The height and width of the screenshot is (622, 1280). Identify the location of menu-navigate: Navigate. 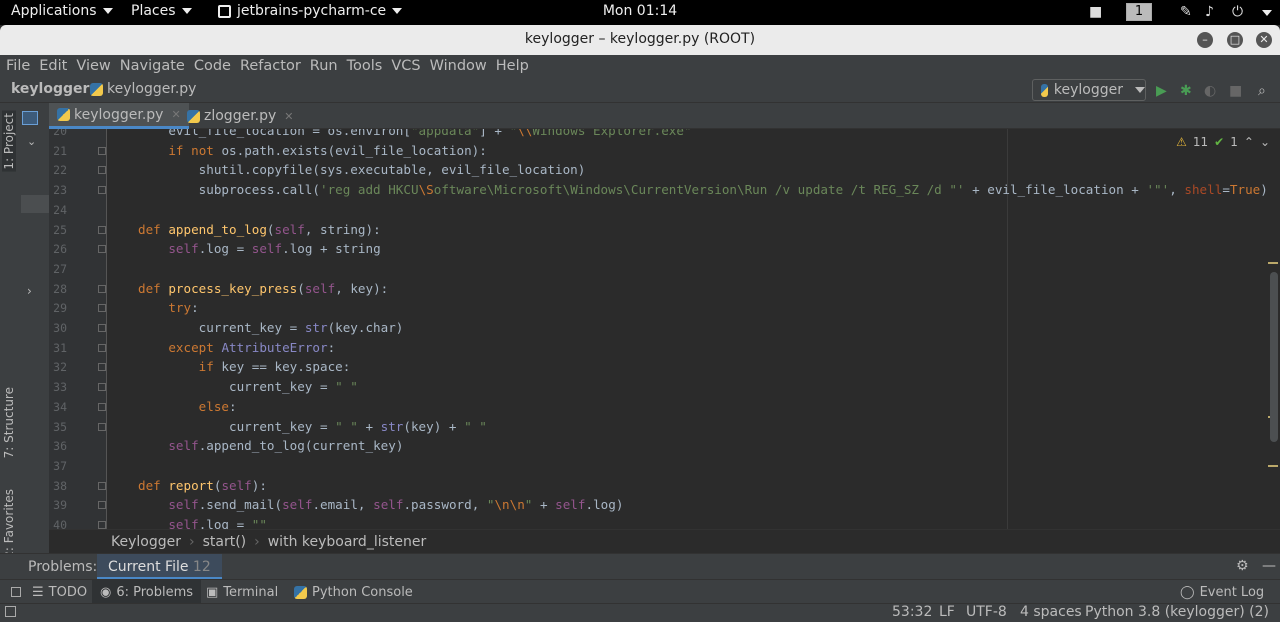
(152, 67).